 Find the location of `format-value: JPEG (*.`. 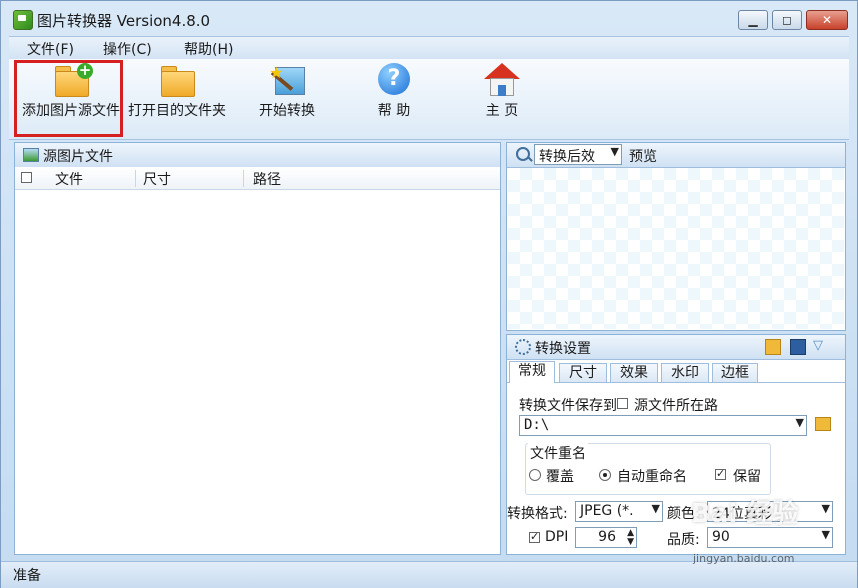

format-value: JPEG (*. is located at coordinates (607, 511).